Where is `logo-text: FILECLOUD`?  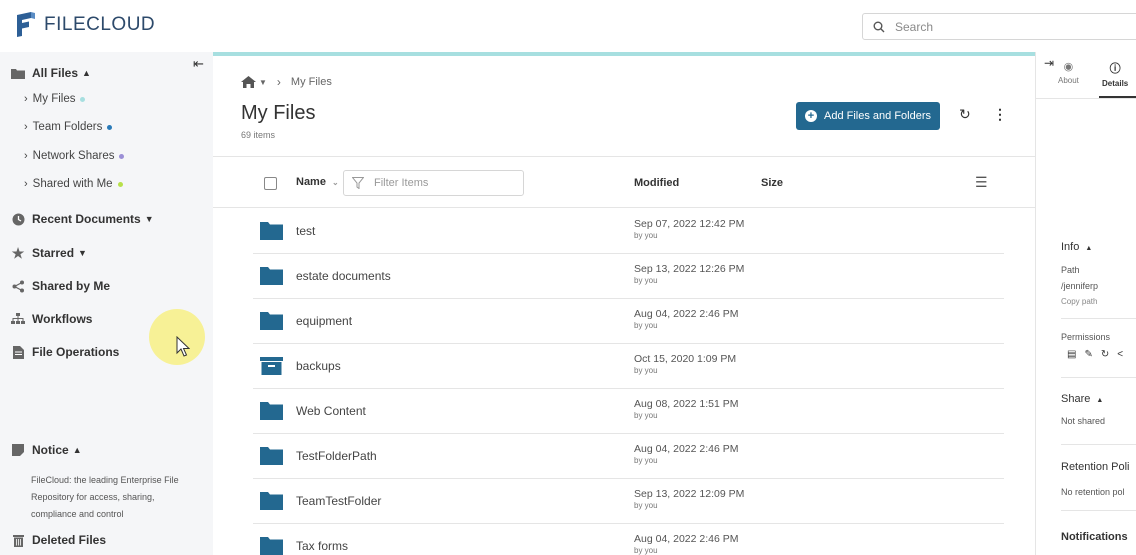 logo-text: FILECLOUD is located at coordinates (100, 24).